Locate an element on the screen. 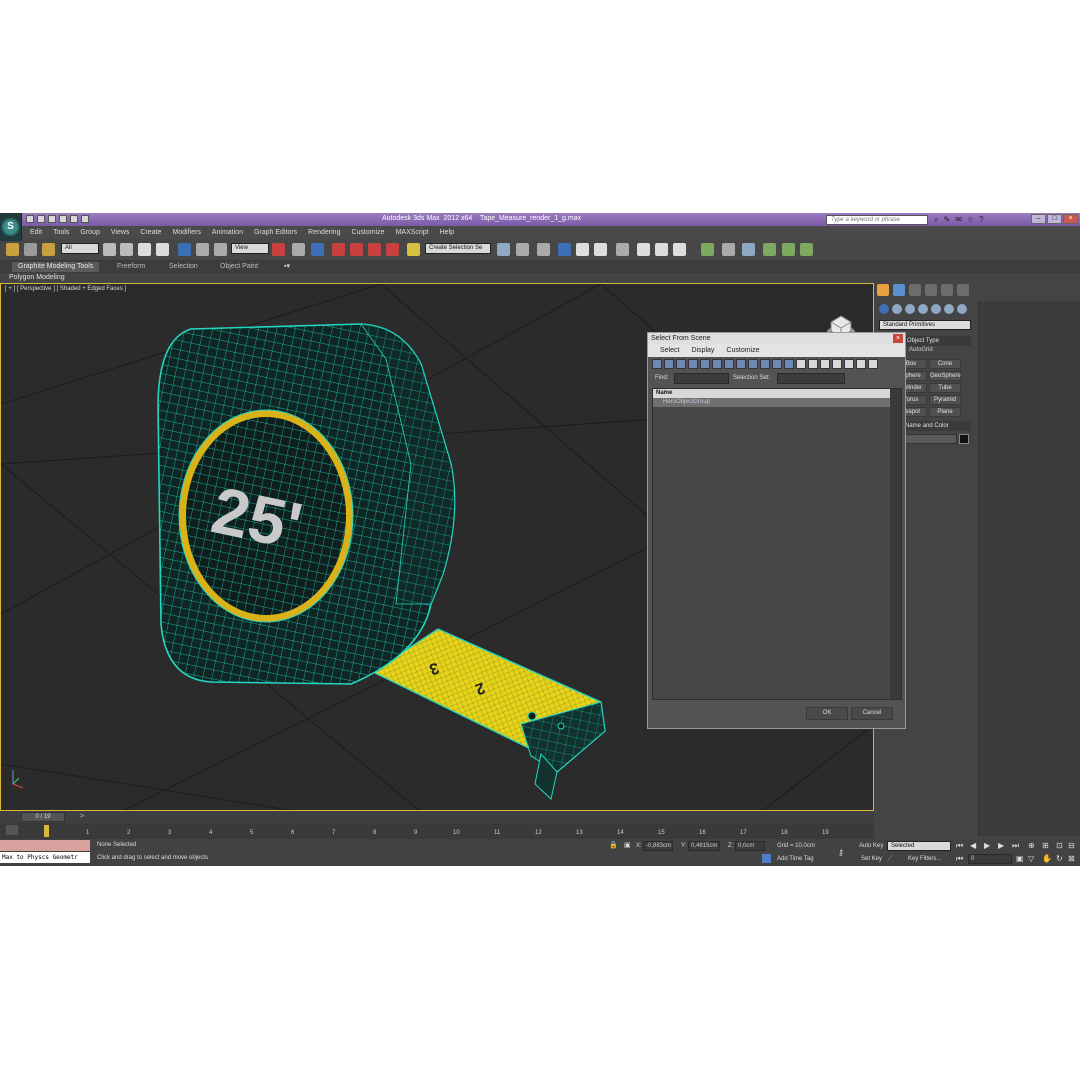  dialog-menu-customize: Customize is located at coordinates (742, 350).